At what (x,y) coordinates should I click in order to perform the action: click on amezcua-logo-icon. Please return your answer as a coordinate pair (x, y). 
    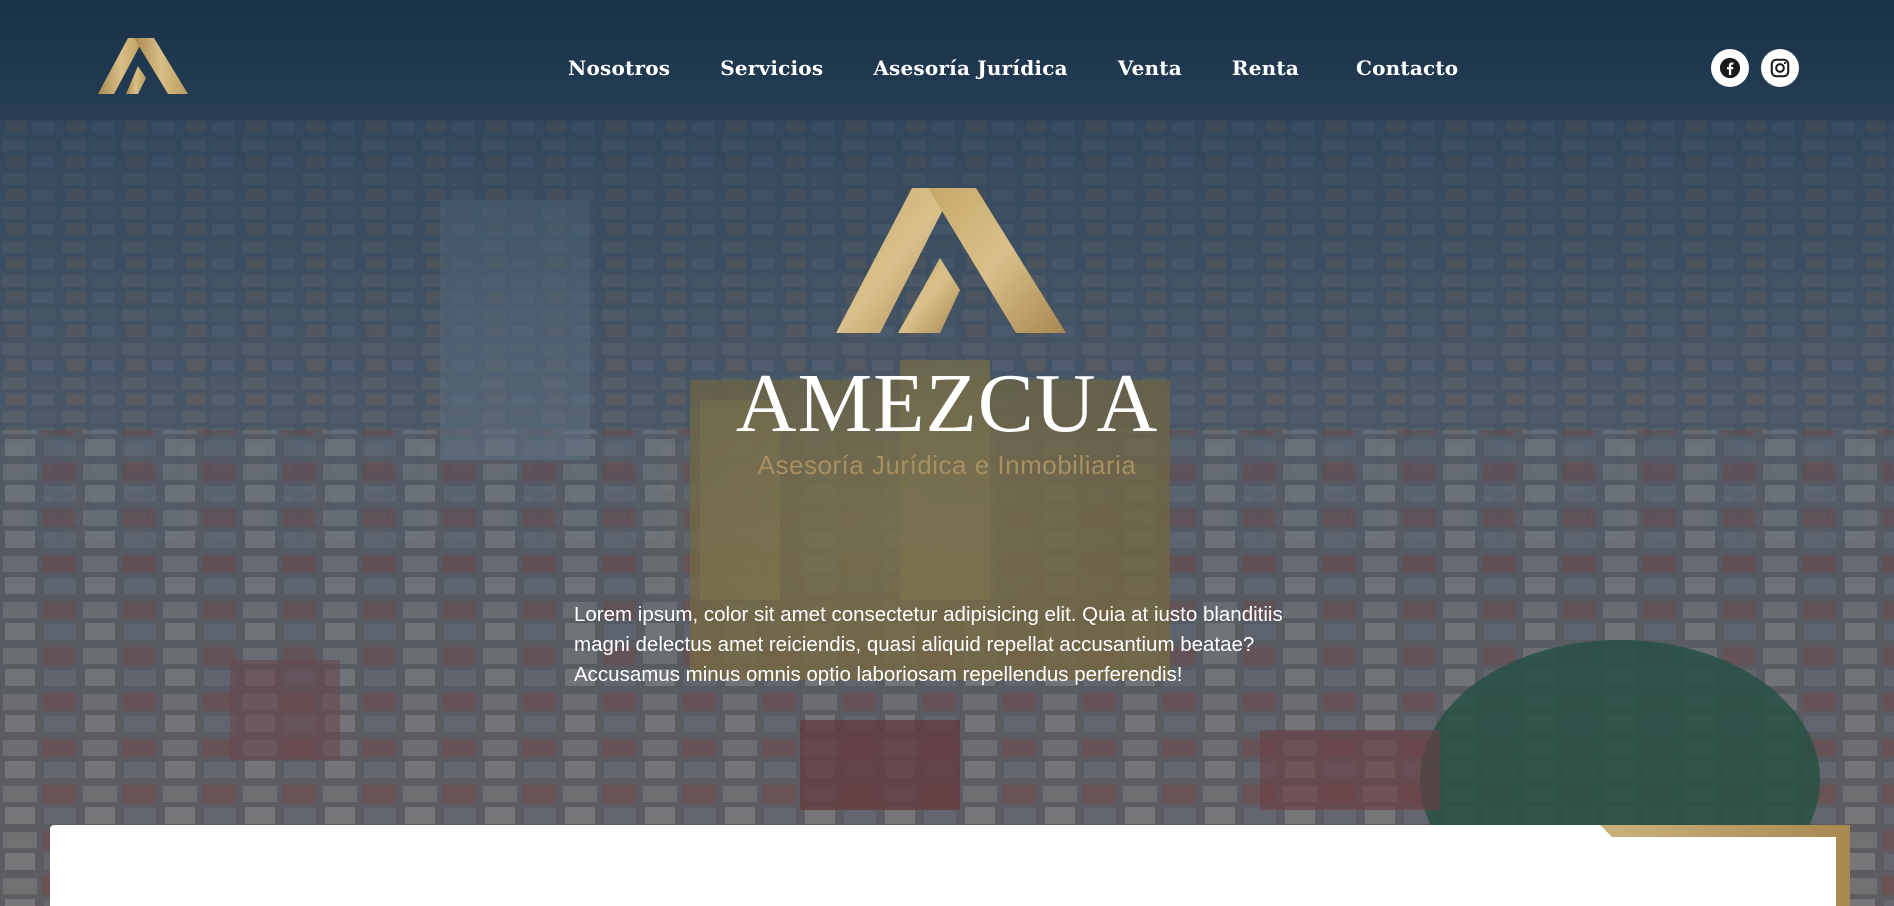
    Looking at the image, I should click on (143, 66).